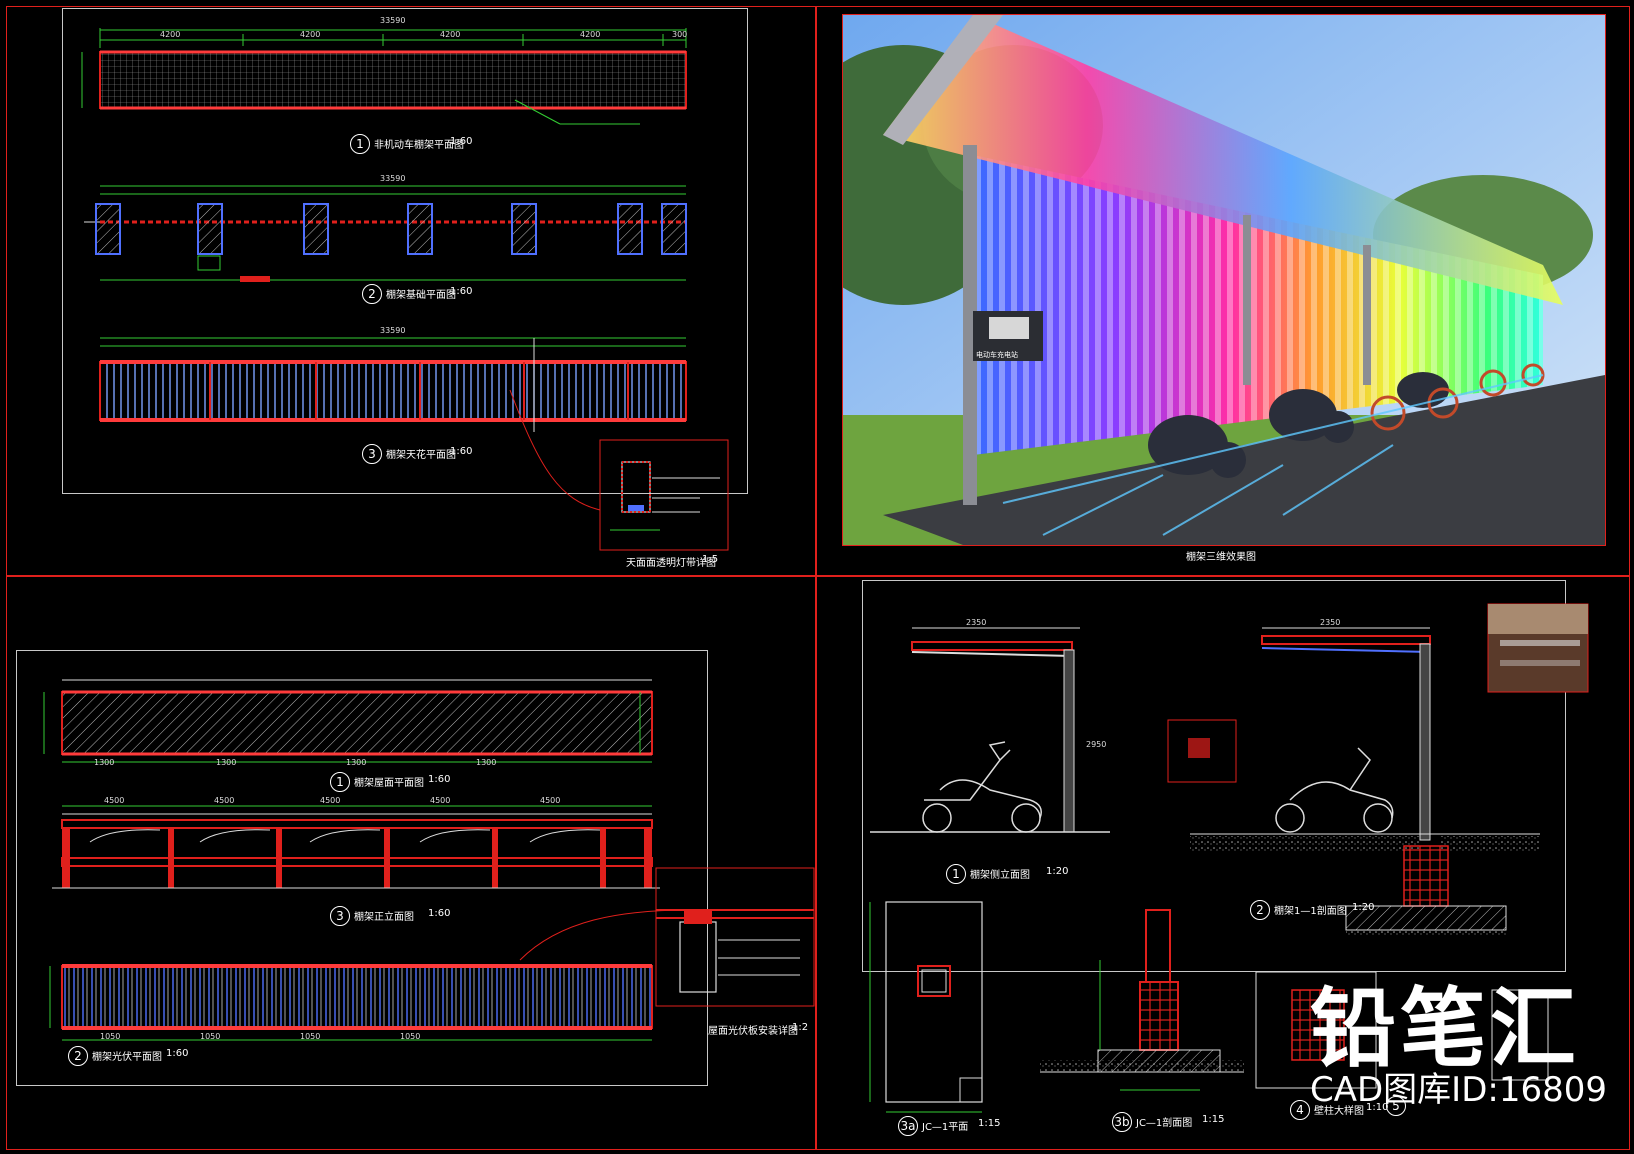 This screenshot has height=1154, width=1634. I want to click on plan-foundation, so click(385, 233).